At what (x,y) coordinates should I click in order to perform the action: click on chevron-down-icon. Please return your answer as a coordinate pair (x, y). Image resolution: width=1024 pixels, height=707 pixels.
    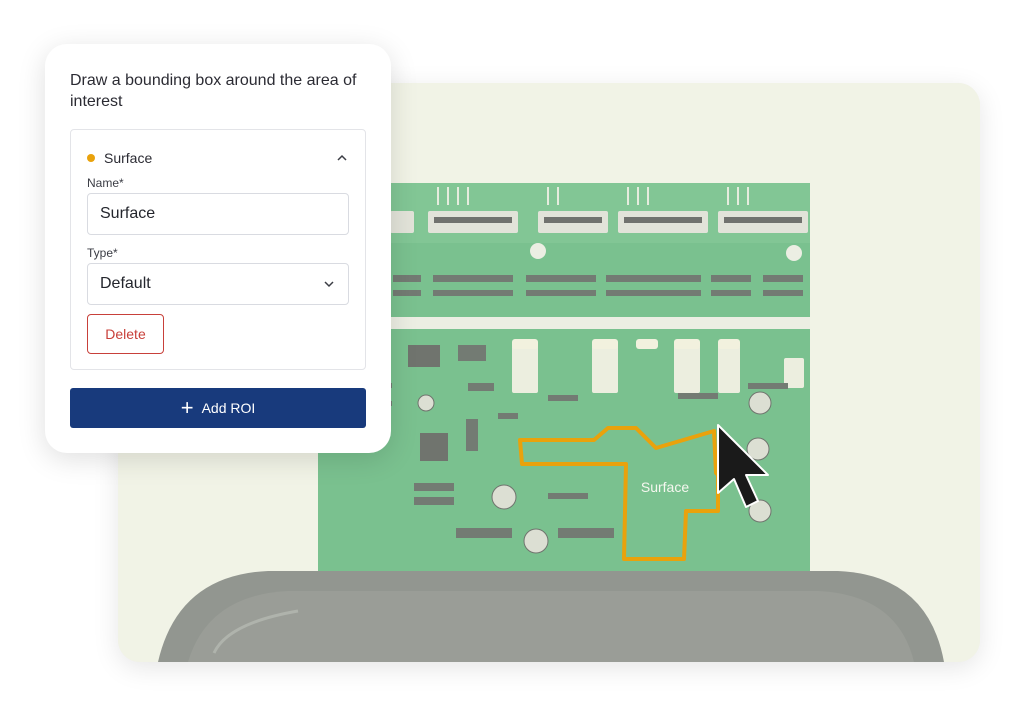
    Looking at the image, I should click on (329, 284).